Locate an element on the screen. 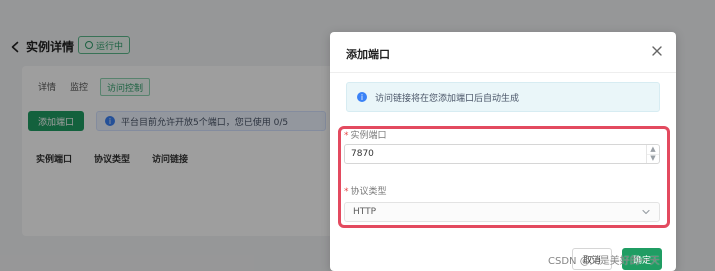  port-label-text: 实例端口 is located at coordinates (368, 136).